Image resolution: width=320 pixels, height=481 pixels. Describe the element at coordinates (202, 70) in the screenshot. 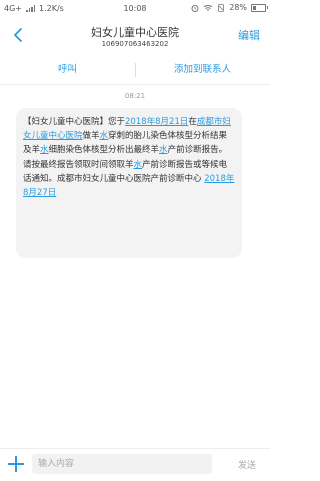

I see `add-contact-button: 添加到联系人` at that location.